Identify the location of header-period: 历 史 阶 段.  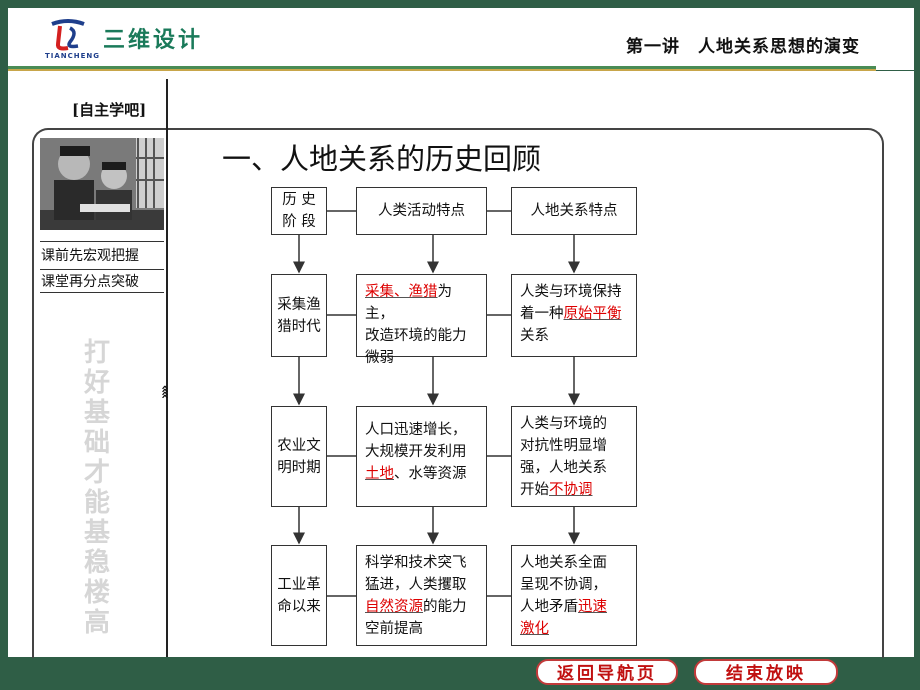
(299, 211).